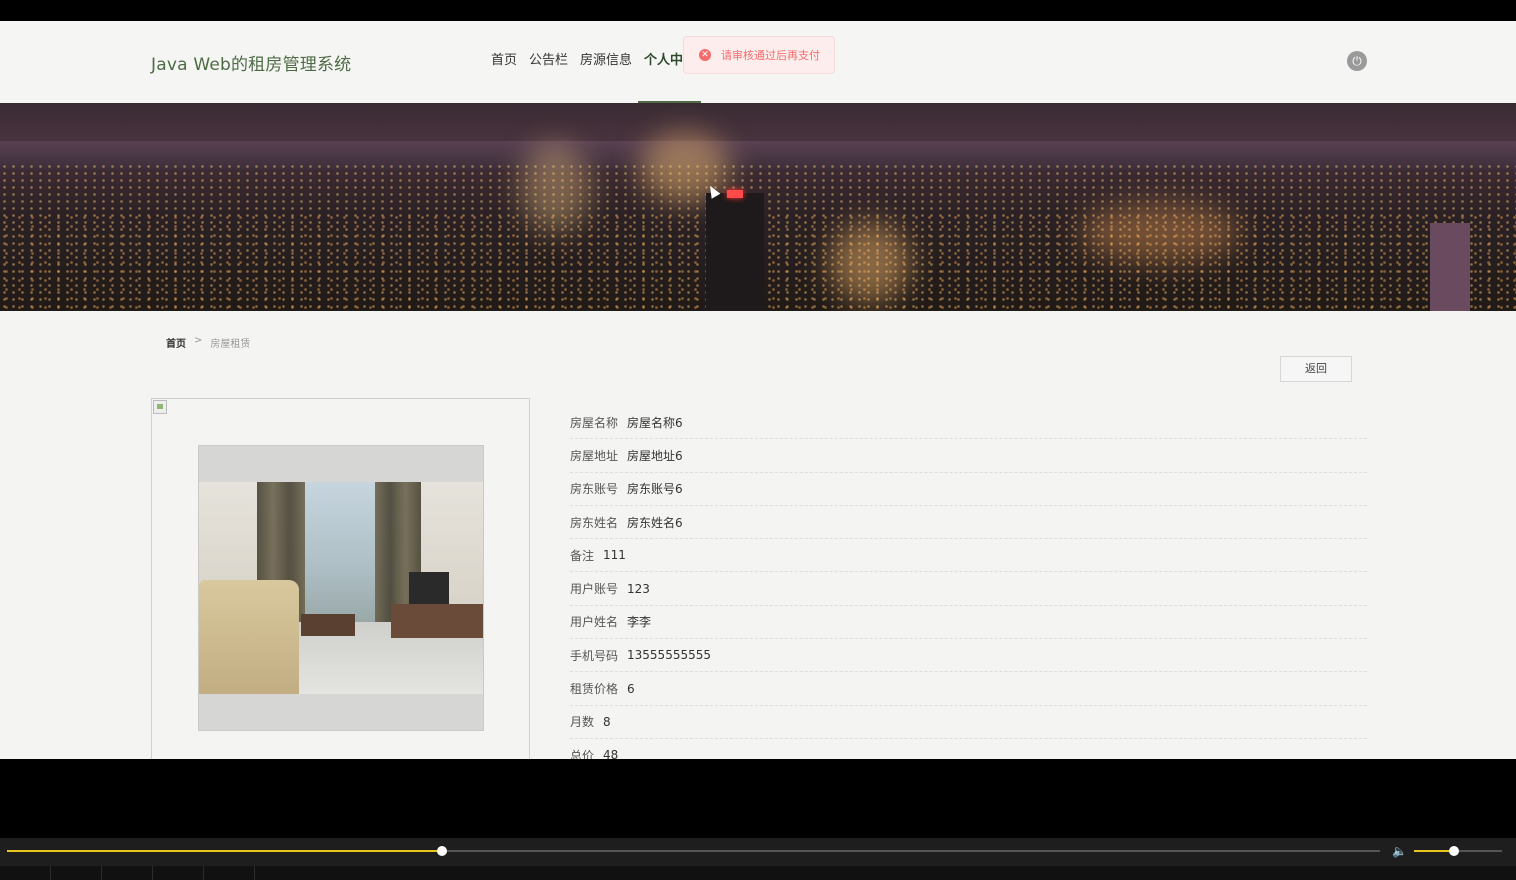 This screenshot has width=1516, height=880. Describe the element at coordinates (968, 623) in the screenshot. I see `detail-row: 用户姓名 李李` at that location.